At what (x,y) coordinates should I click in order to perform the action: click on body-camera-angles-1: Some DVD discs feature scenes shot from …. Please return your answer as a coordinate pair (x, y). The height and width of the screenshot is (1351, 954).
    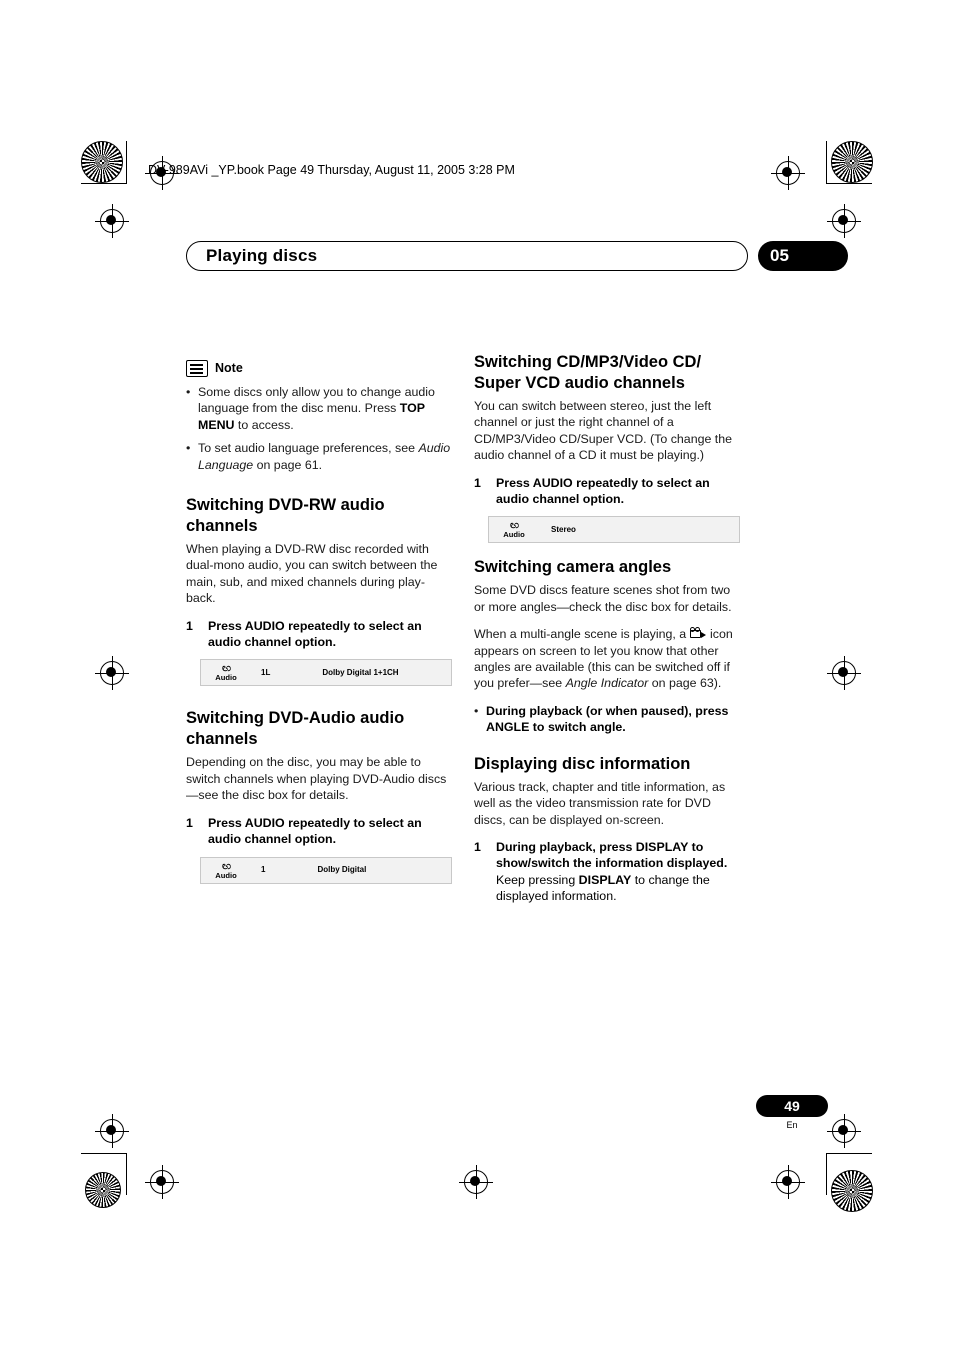
    Looking at the image, I should click on (603, 598).